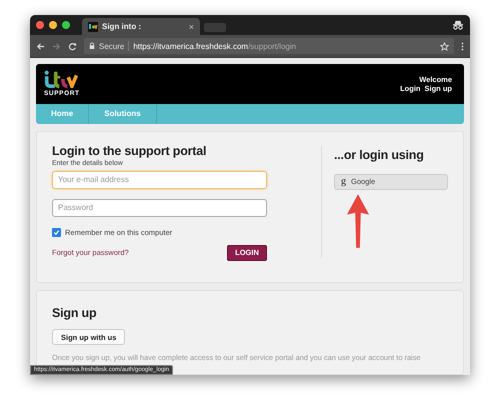  What do you see at coordinates (111, 46) in the screenshot?
I see `secure-label: Secure` at bounding box center [111, 46].